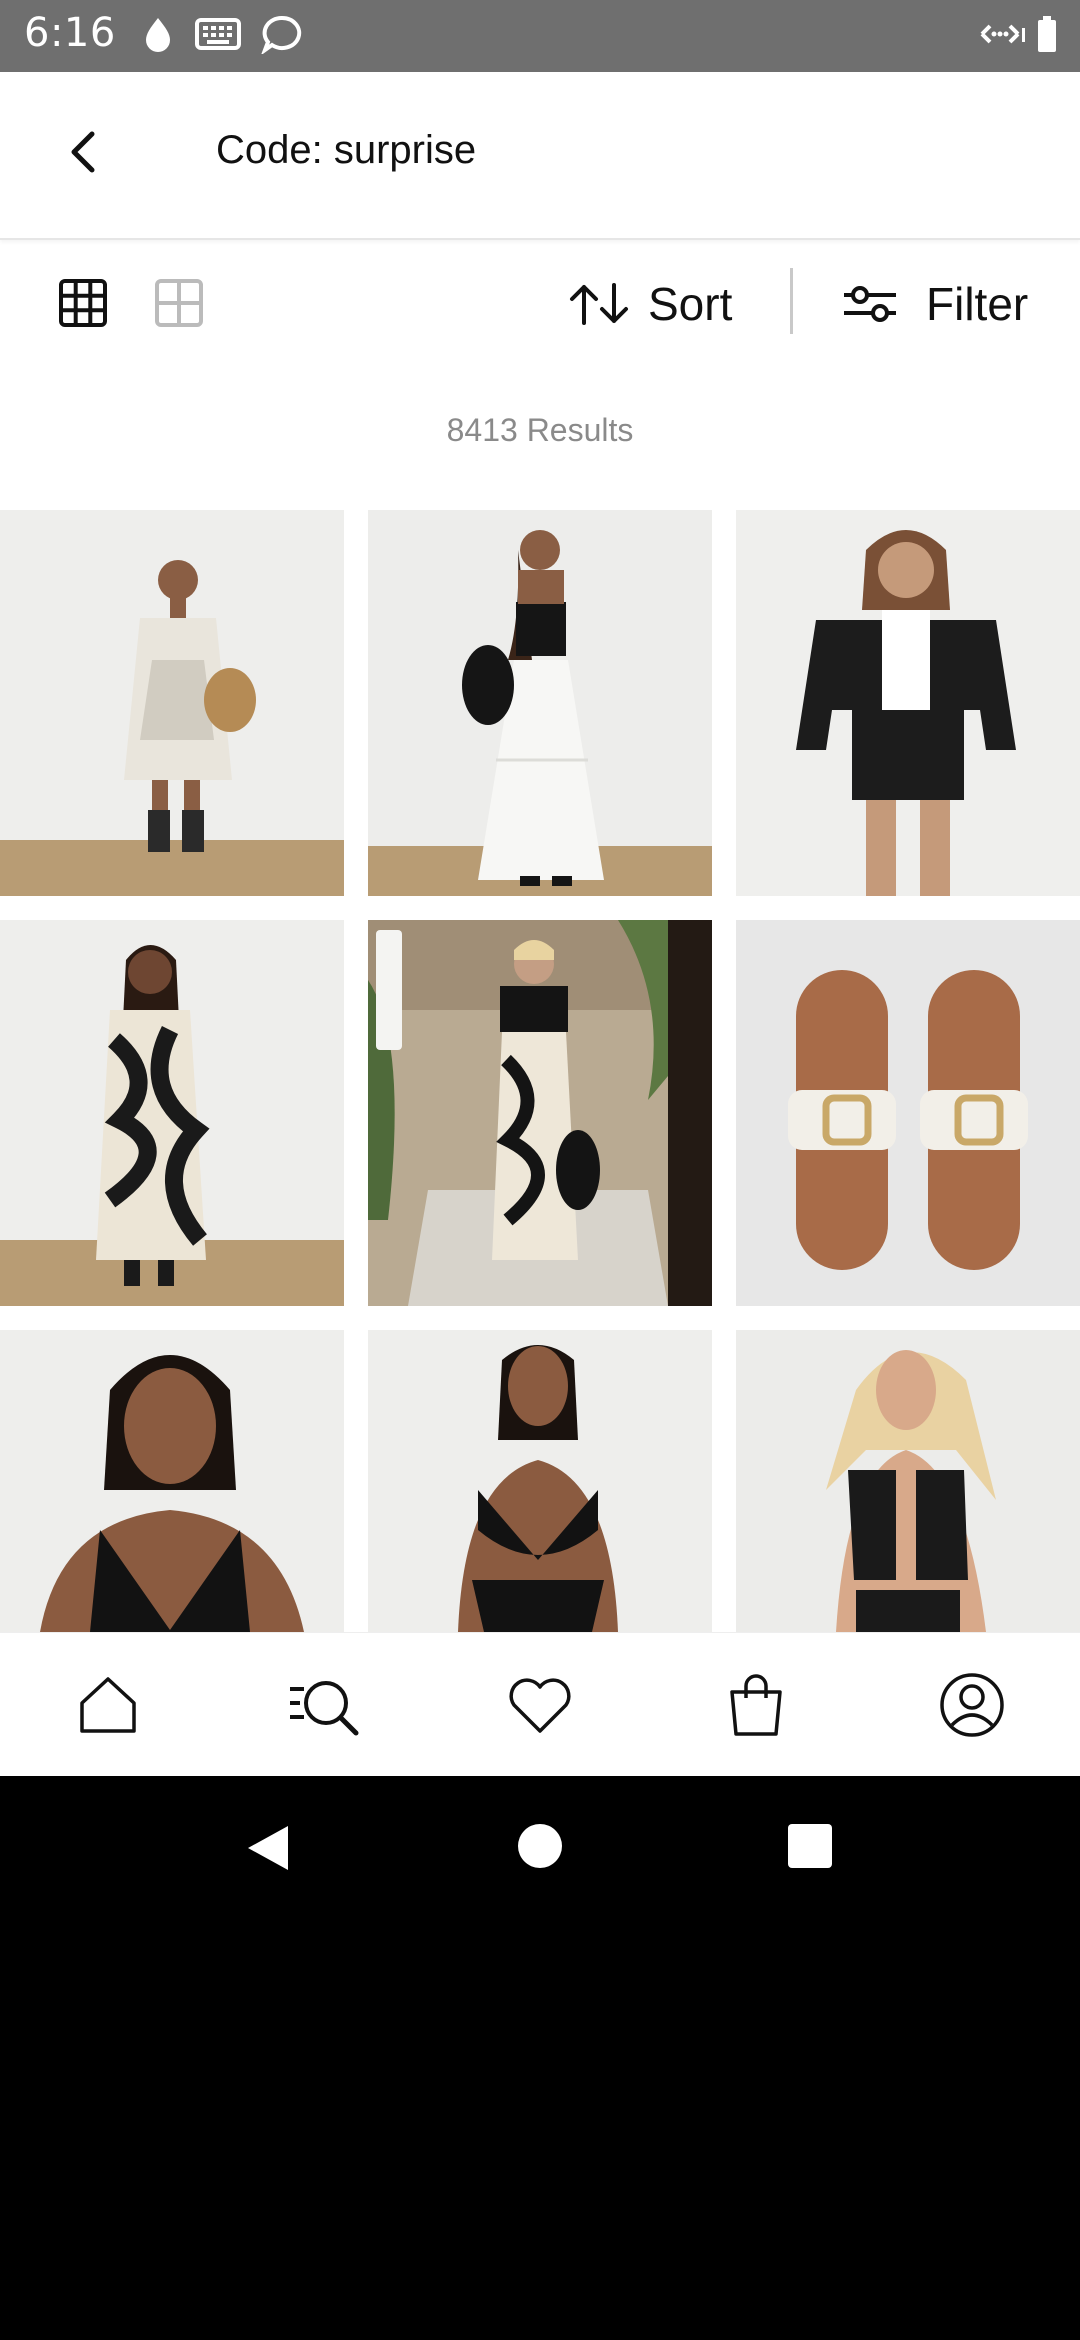  I want to click on bottom-navigation, so click(540, 1704).